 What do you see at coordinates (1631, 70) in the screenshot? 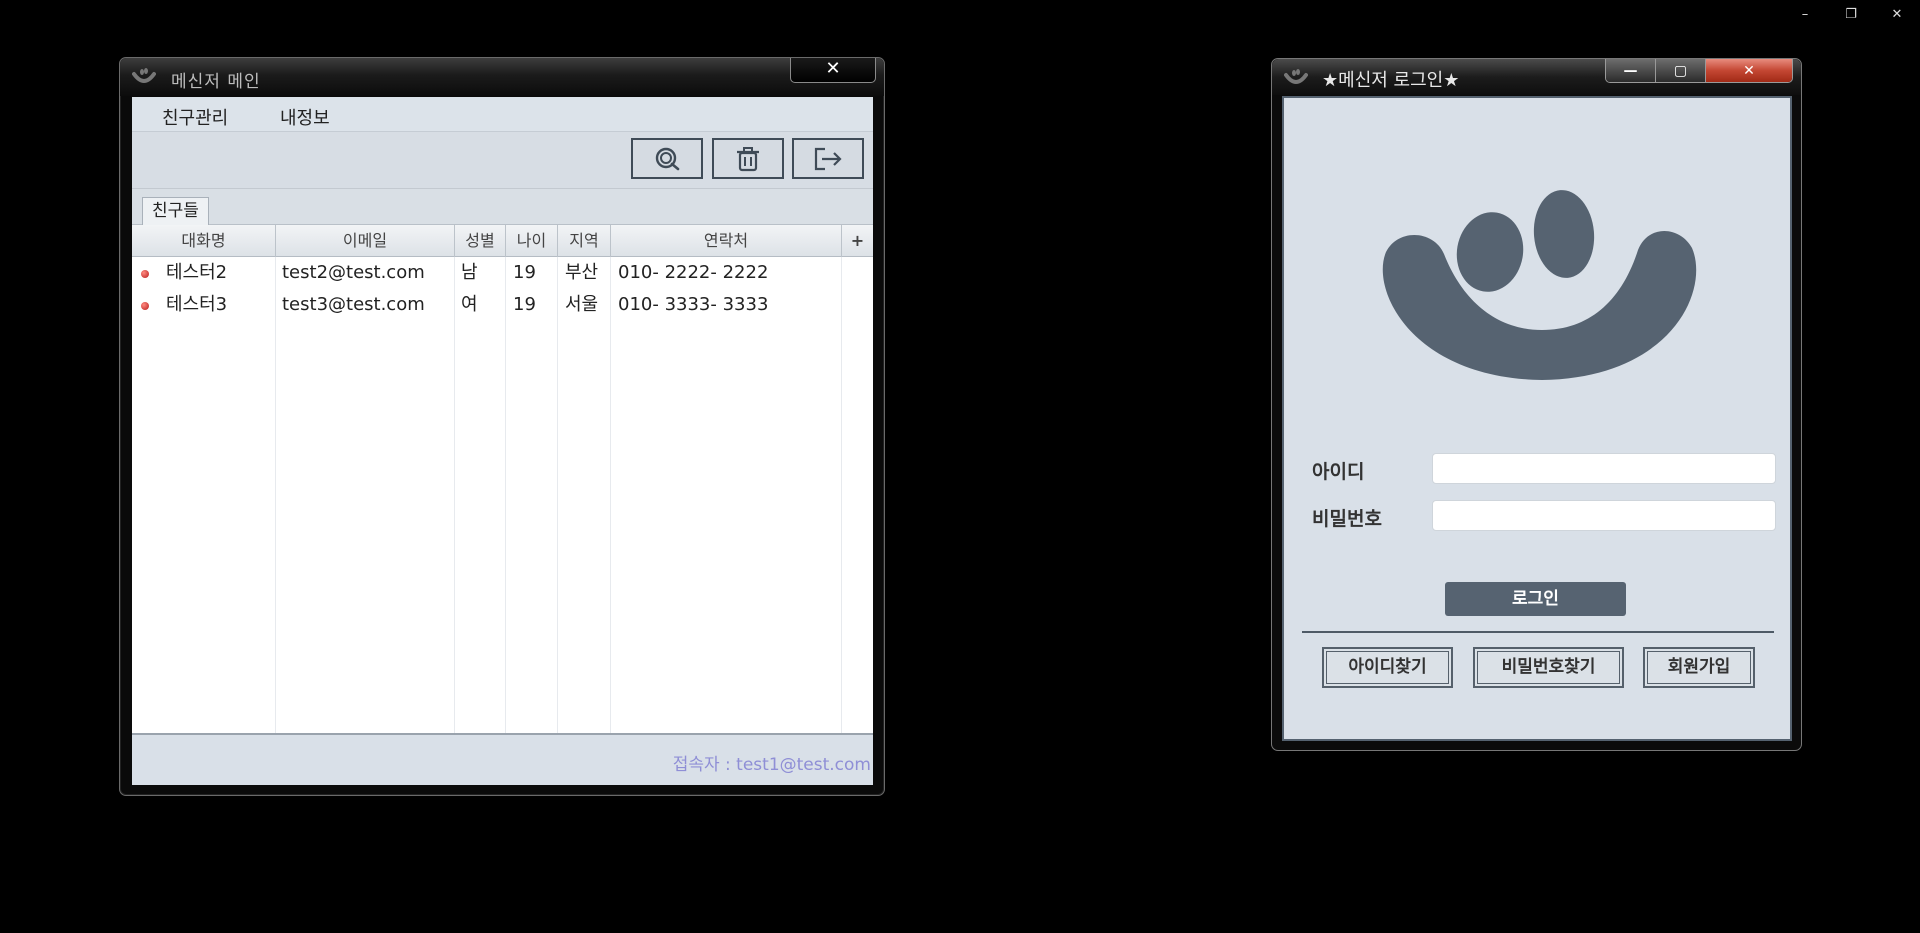
I see `minimize-button: —` at bounding box center [1631, 70].